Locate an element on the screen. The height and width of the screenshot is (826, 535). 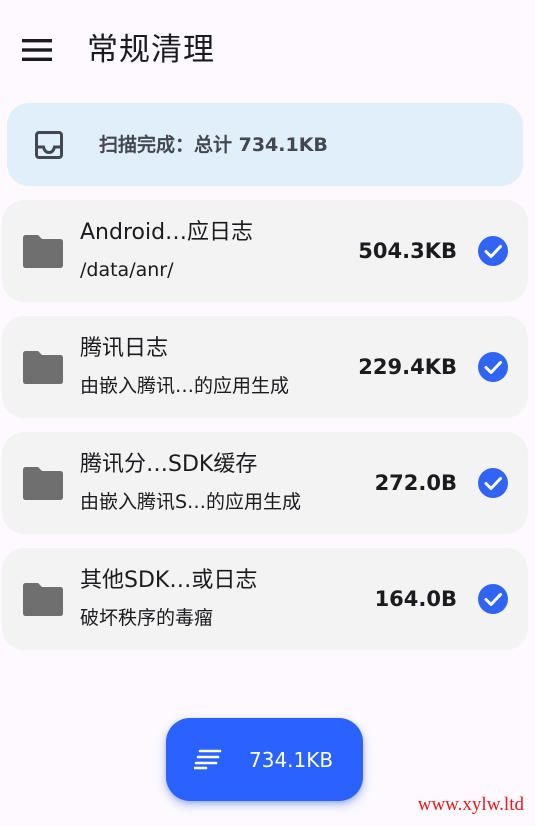
item-subtitle: /data/anr/ is located at coordinates (127, 270).